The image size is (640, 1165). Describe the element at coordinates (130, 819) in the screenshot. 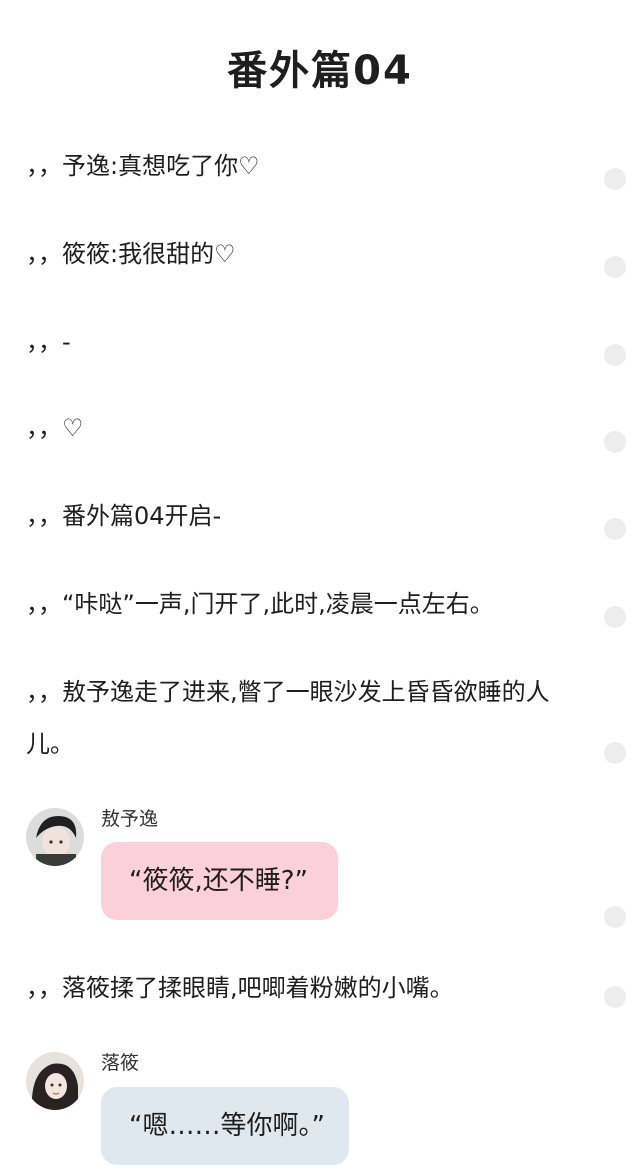

I see `sender-name: 敖予逸` at that location.